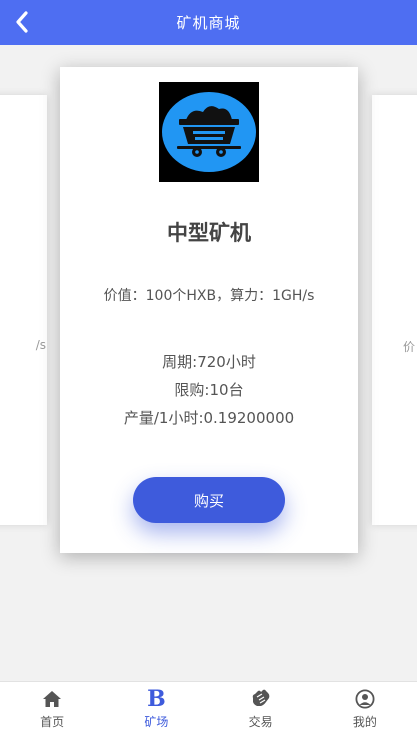  I want to click on app-header: 矿机商城, so click(208, 22).